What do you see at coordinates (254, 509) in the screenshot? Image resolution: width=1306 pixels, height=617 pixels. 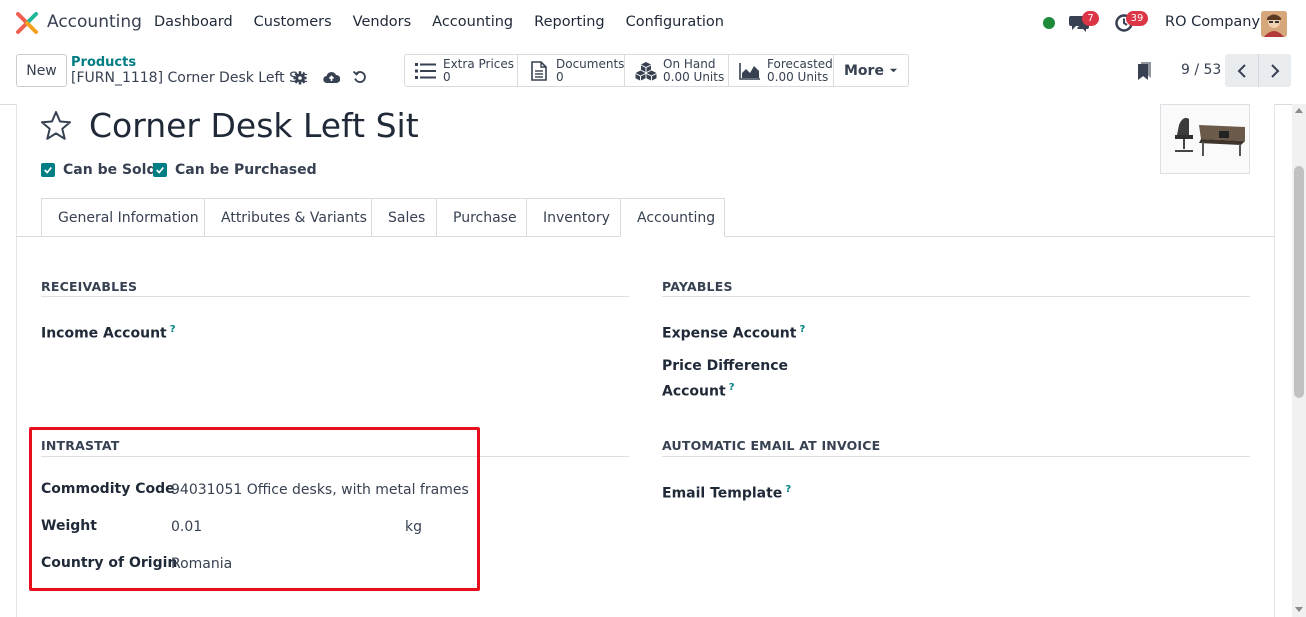 I see `intrastat-highlight-box` at bounding box center [254, 509].